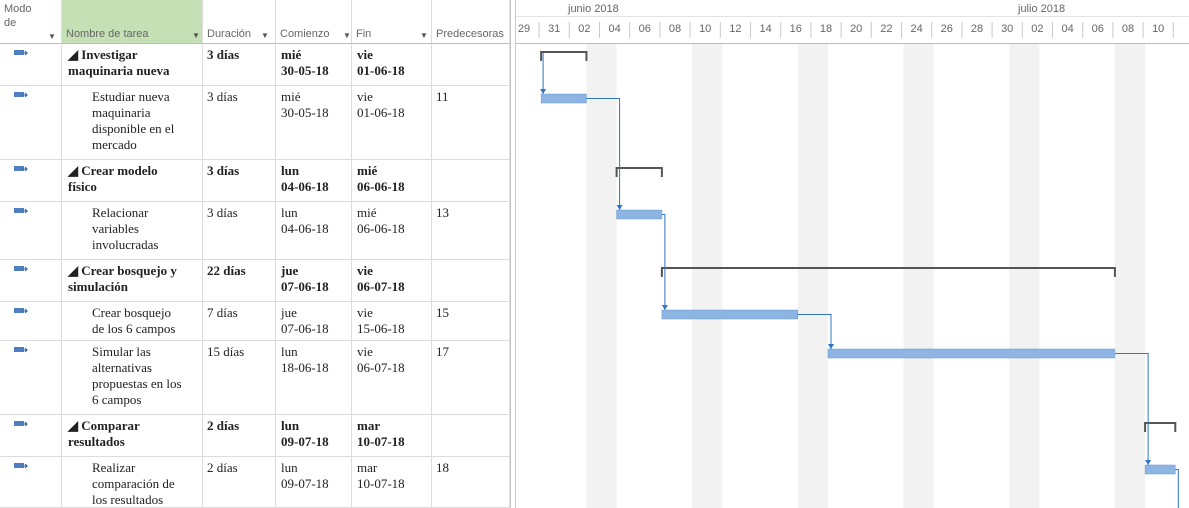 The height and width of the screenshot is (508, 1189). Describe the element at coordinates (98, 286) in the screenshot. I see `cell-text: simulación` at that location.